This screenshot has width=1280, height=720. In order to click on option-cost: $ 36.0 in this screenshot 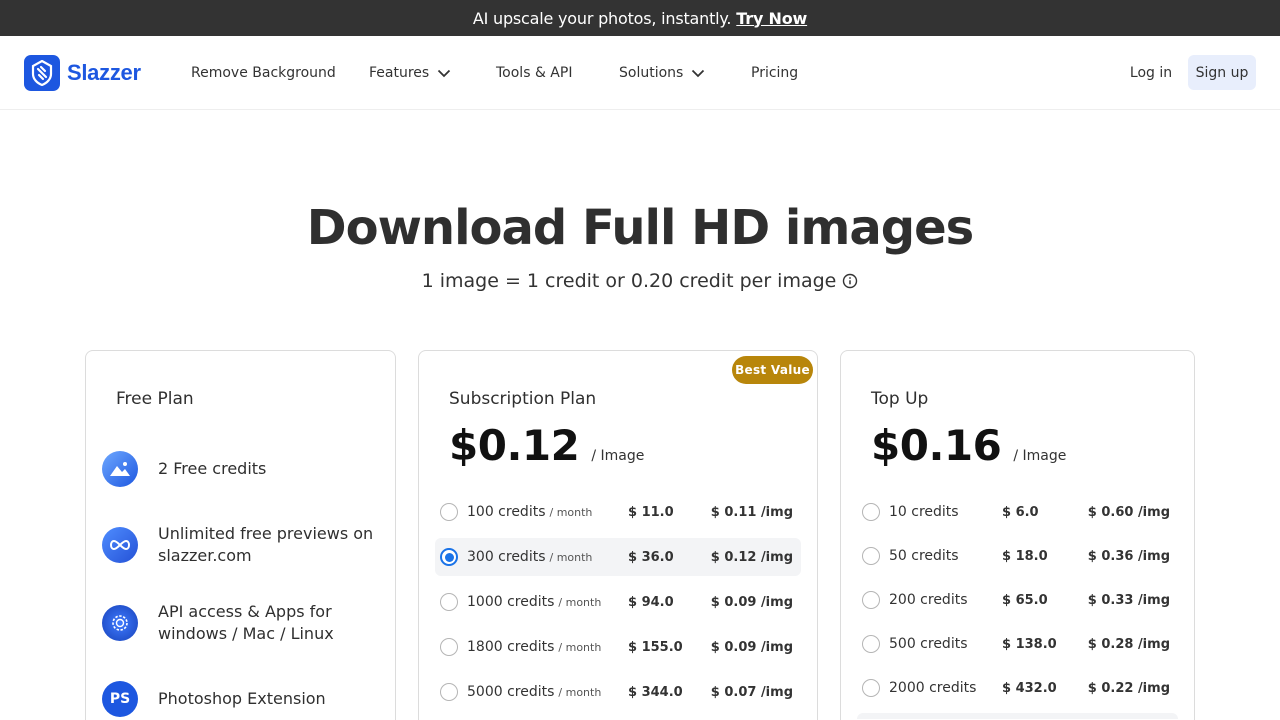, I will do `click(651, 557)`.